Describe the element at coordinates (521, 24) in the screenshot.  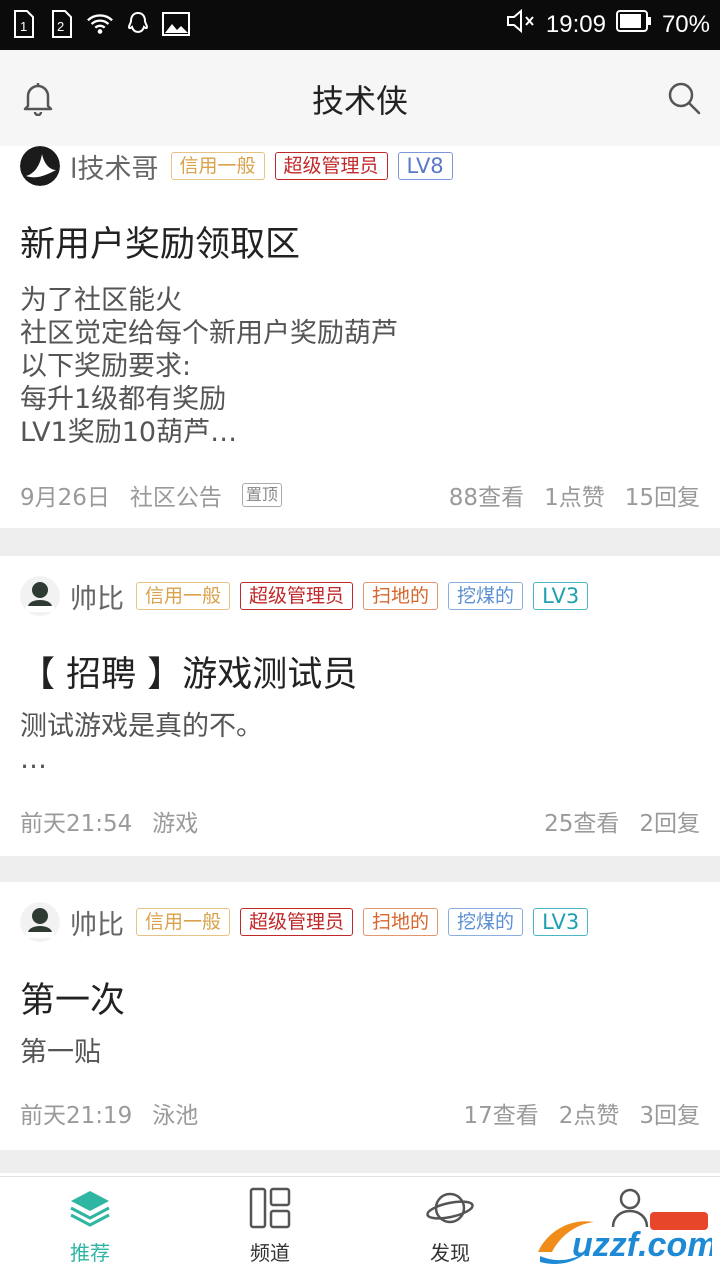
I see `mute-icon` at that location.